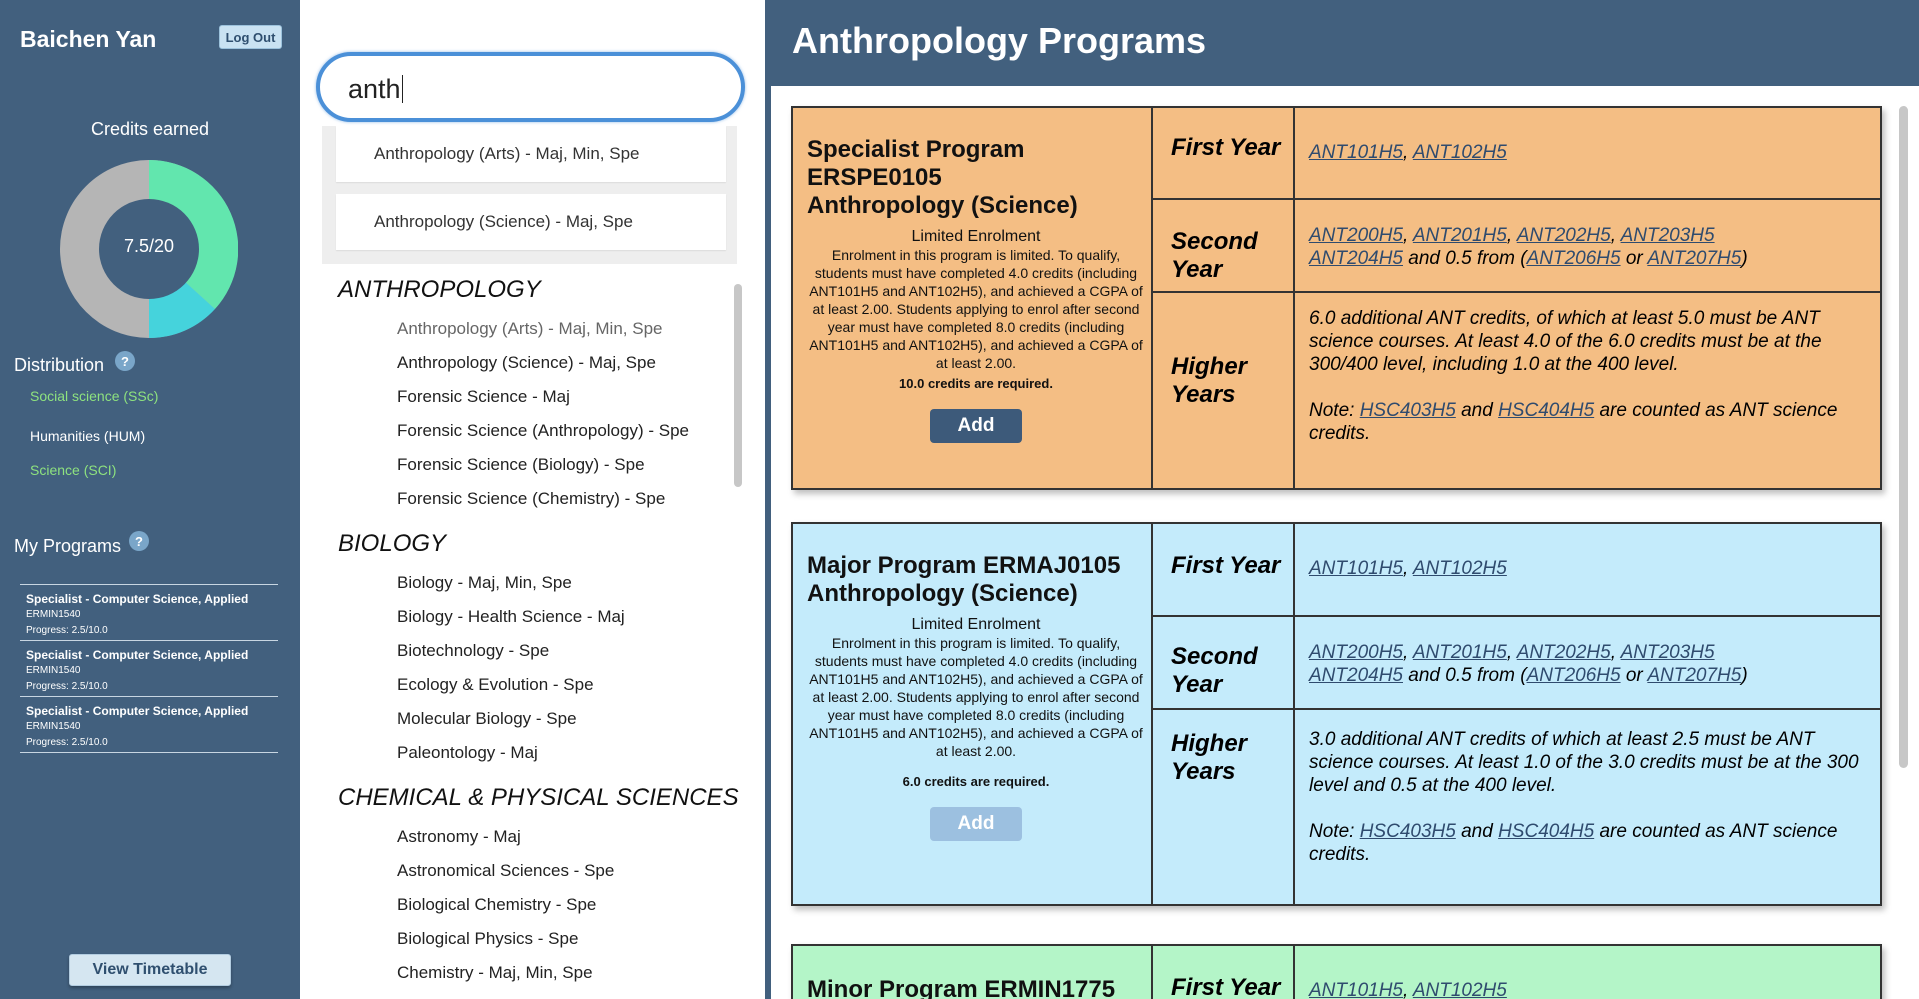 This screenshot has width=1919, height=999. Describe the element at coordinates (1903, 437) in the screenshot. I see `program-details-scrollbar` at that location.